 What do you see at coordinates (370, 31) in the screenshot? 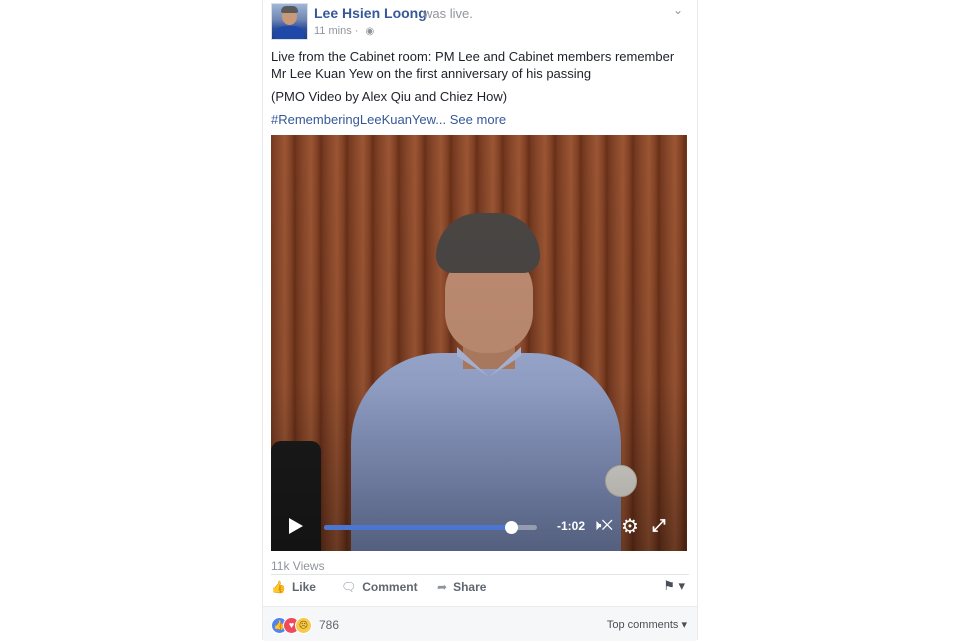
I see `globe-icon: ◉` at bounding box center [370, 31].